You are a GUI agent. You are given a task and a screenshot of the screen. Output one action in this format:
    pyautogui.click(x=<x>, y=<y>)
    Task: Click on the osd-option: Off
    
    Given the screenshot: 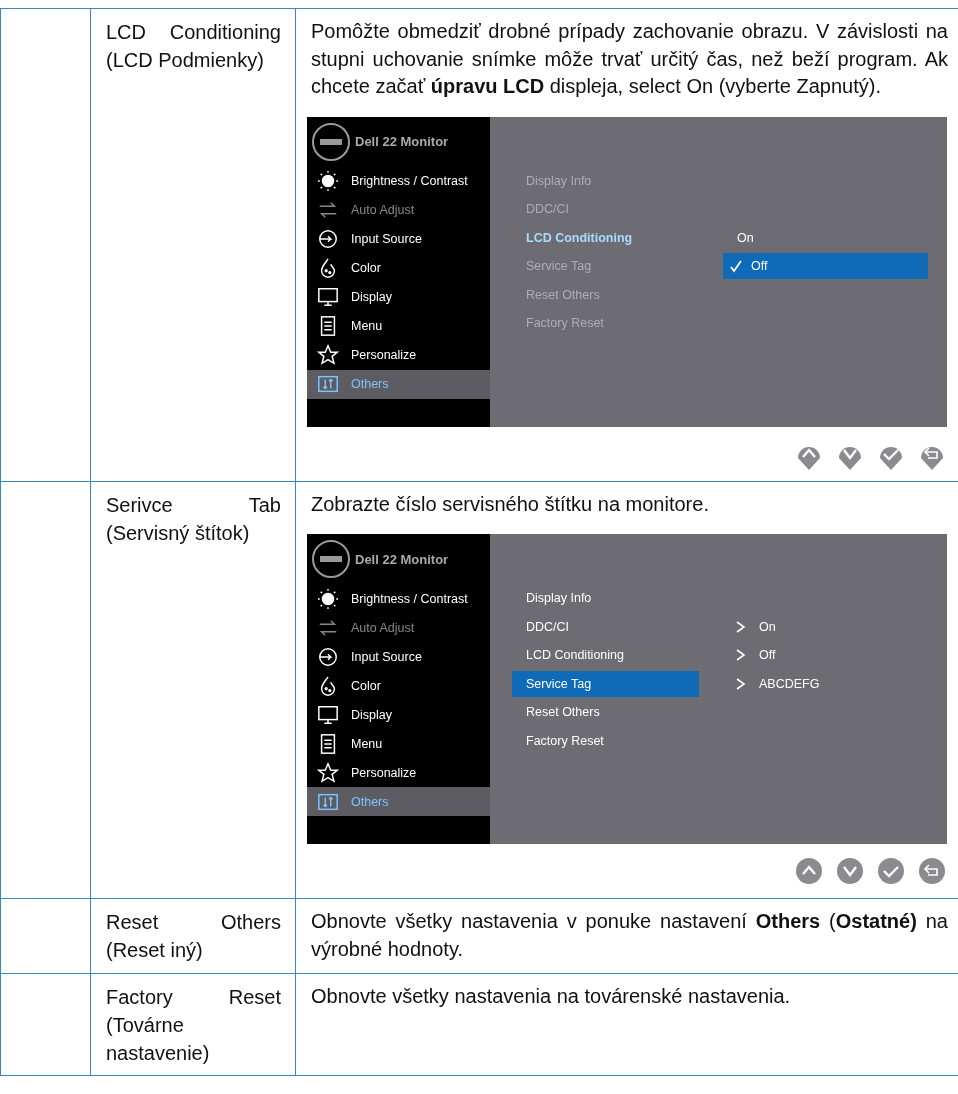 What is the action you would take?
    pyautogui.click(x=825, y=266)
    